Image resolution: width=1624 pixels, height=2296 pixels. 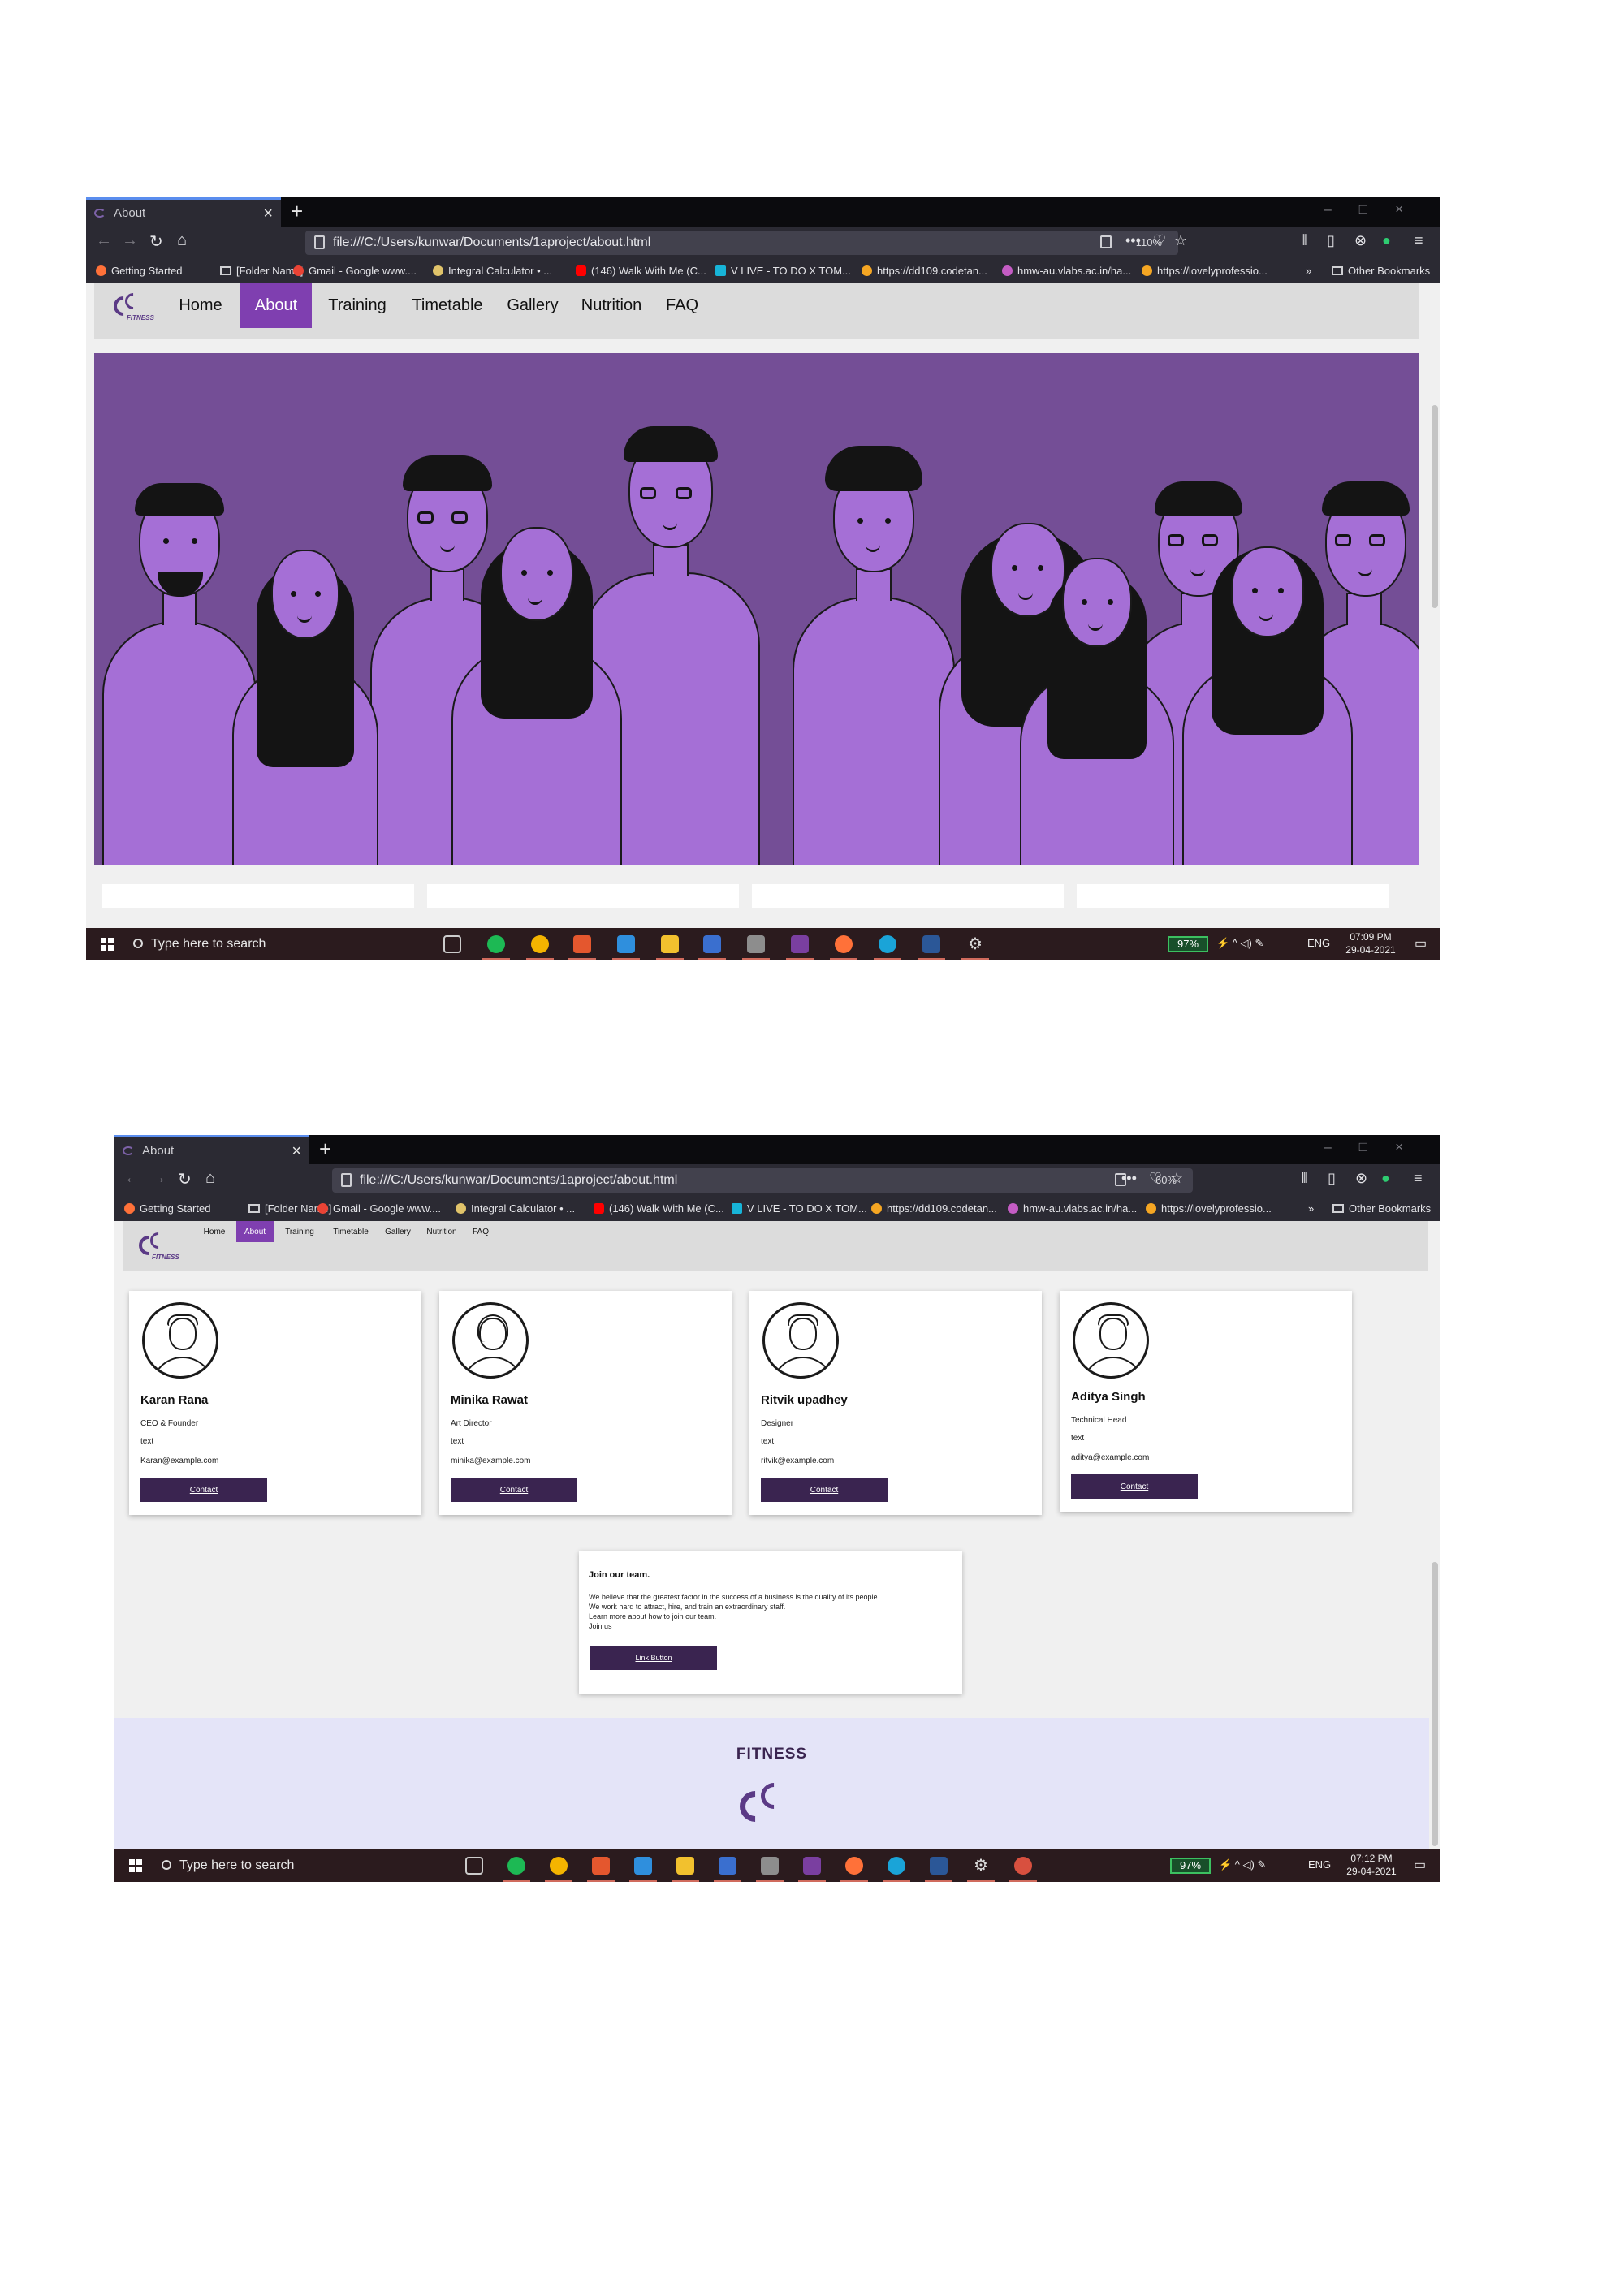 I want to click on tray-icons: ⚡ ^ ◁) ✎, so click(x=1243, y=1864).